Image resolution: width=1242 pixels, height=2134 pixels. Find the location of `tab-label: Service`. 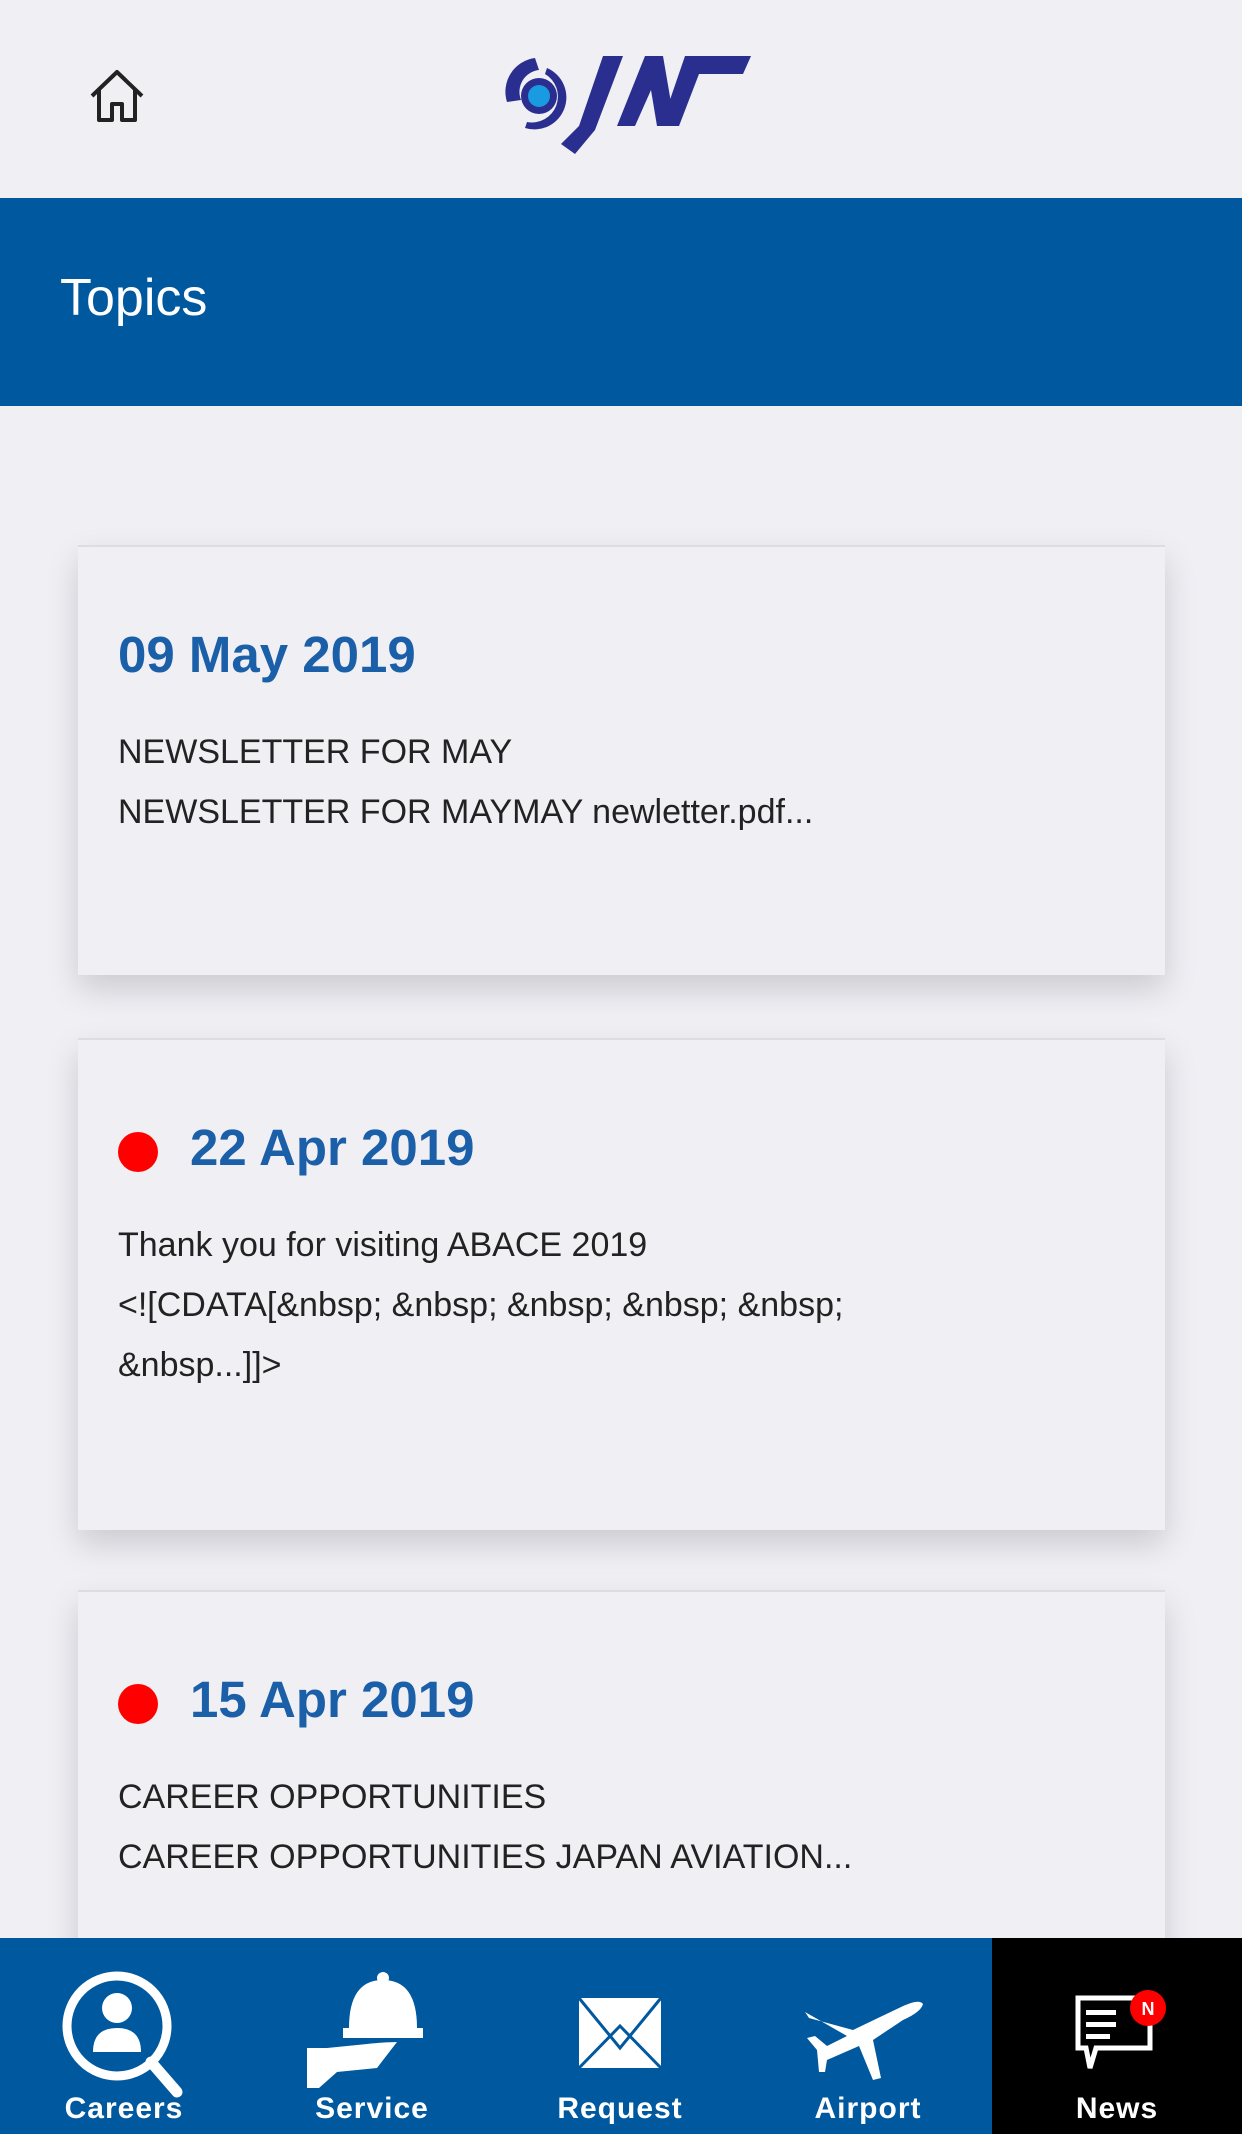

tab-label: Service is located at coordinates (372, 2108).